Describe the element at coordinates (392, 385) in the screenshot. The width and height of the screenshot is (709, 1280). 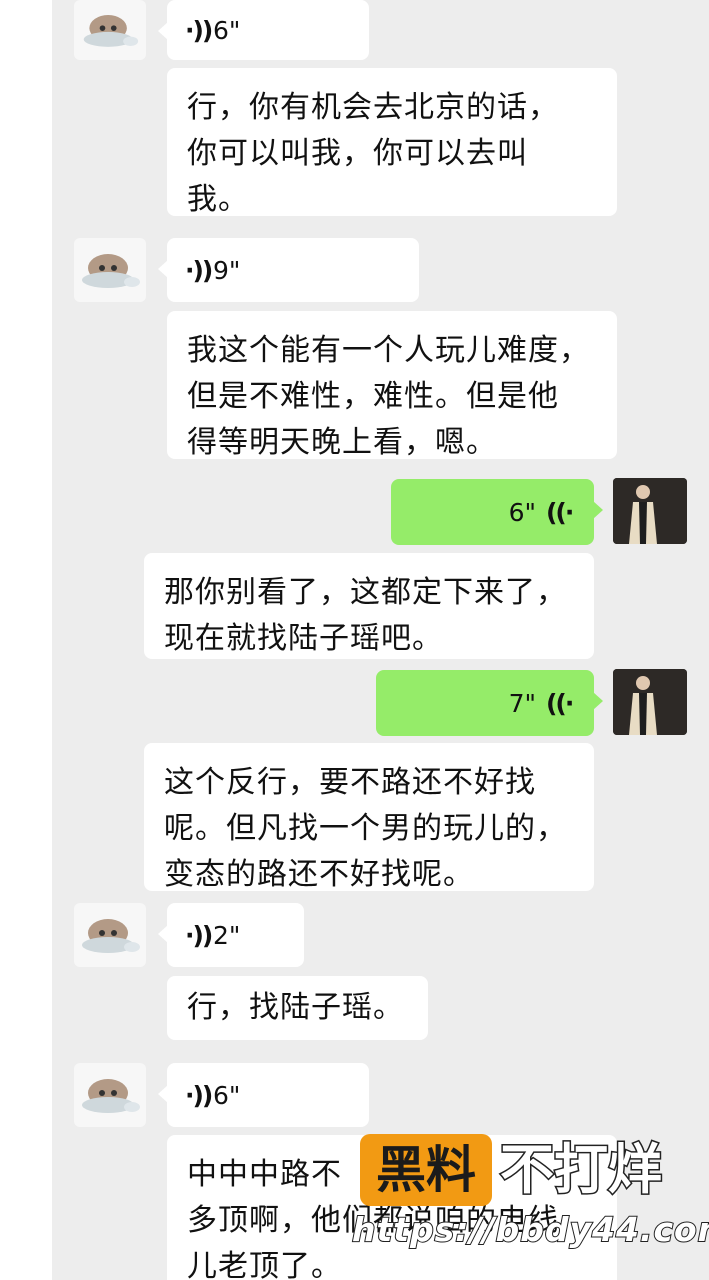
I see `voice-transcript: 我这个能有一个人玩儿难度， 但是不难性，难性。但是他 得等明天晚上看，嗯。` at that location.